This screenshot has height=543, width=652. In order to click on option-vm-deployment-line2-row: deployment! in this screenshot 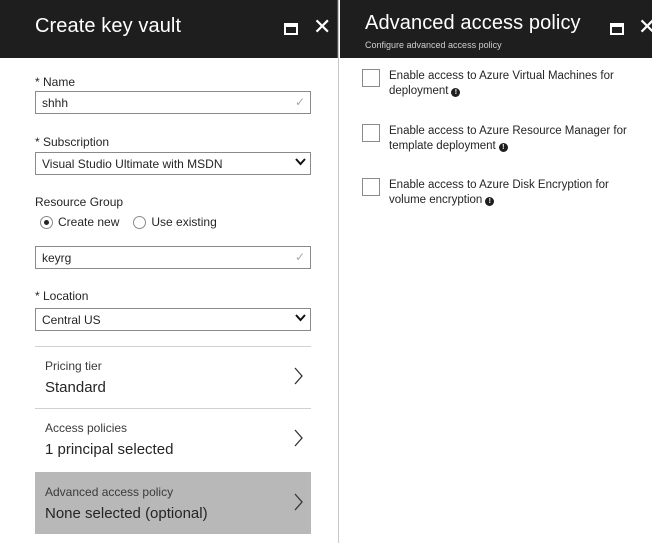, I will do `click(519, 91)`.